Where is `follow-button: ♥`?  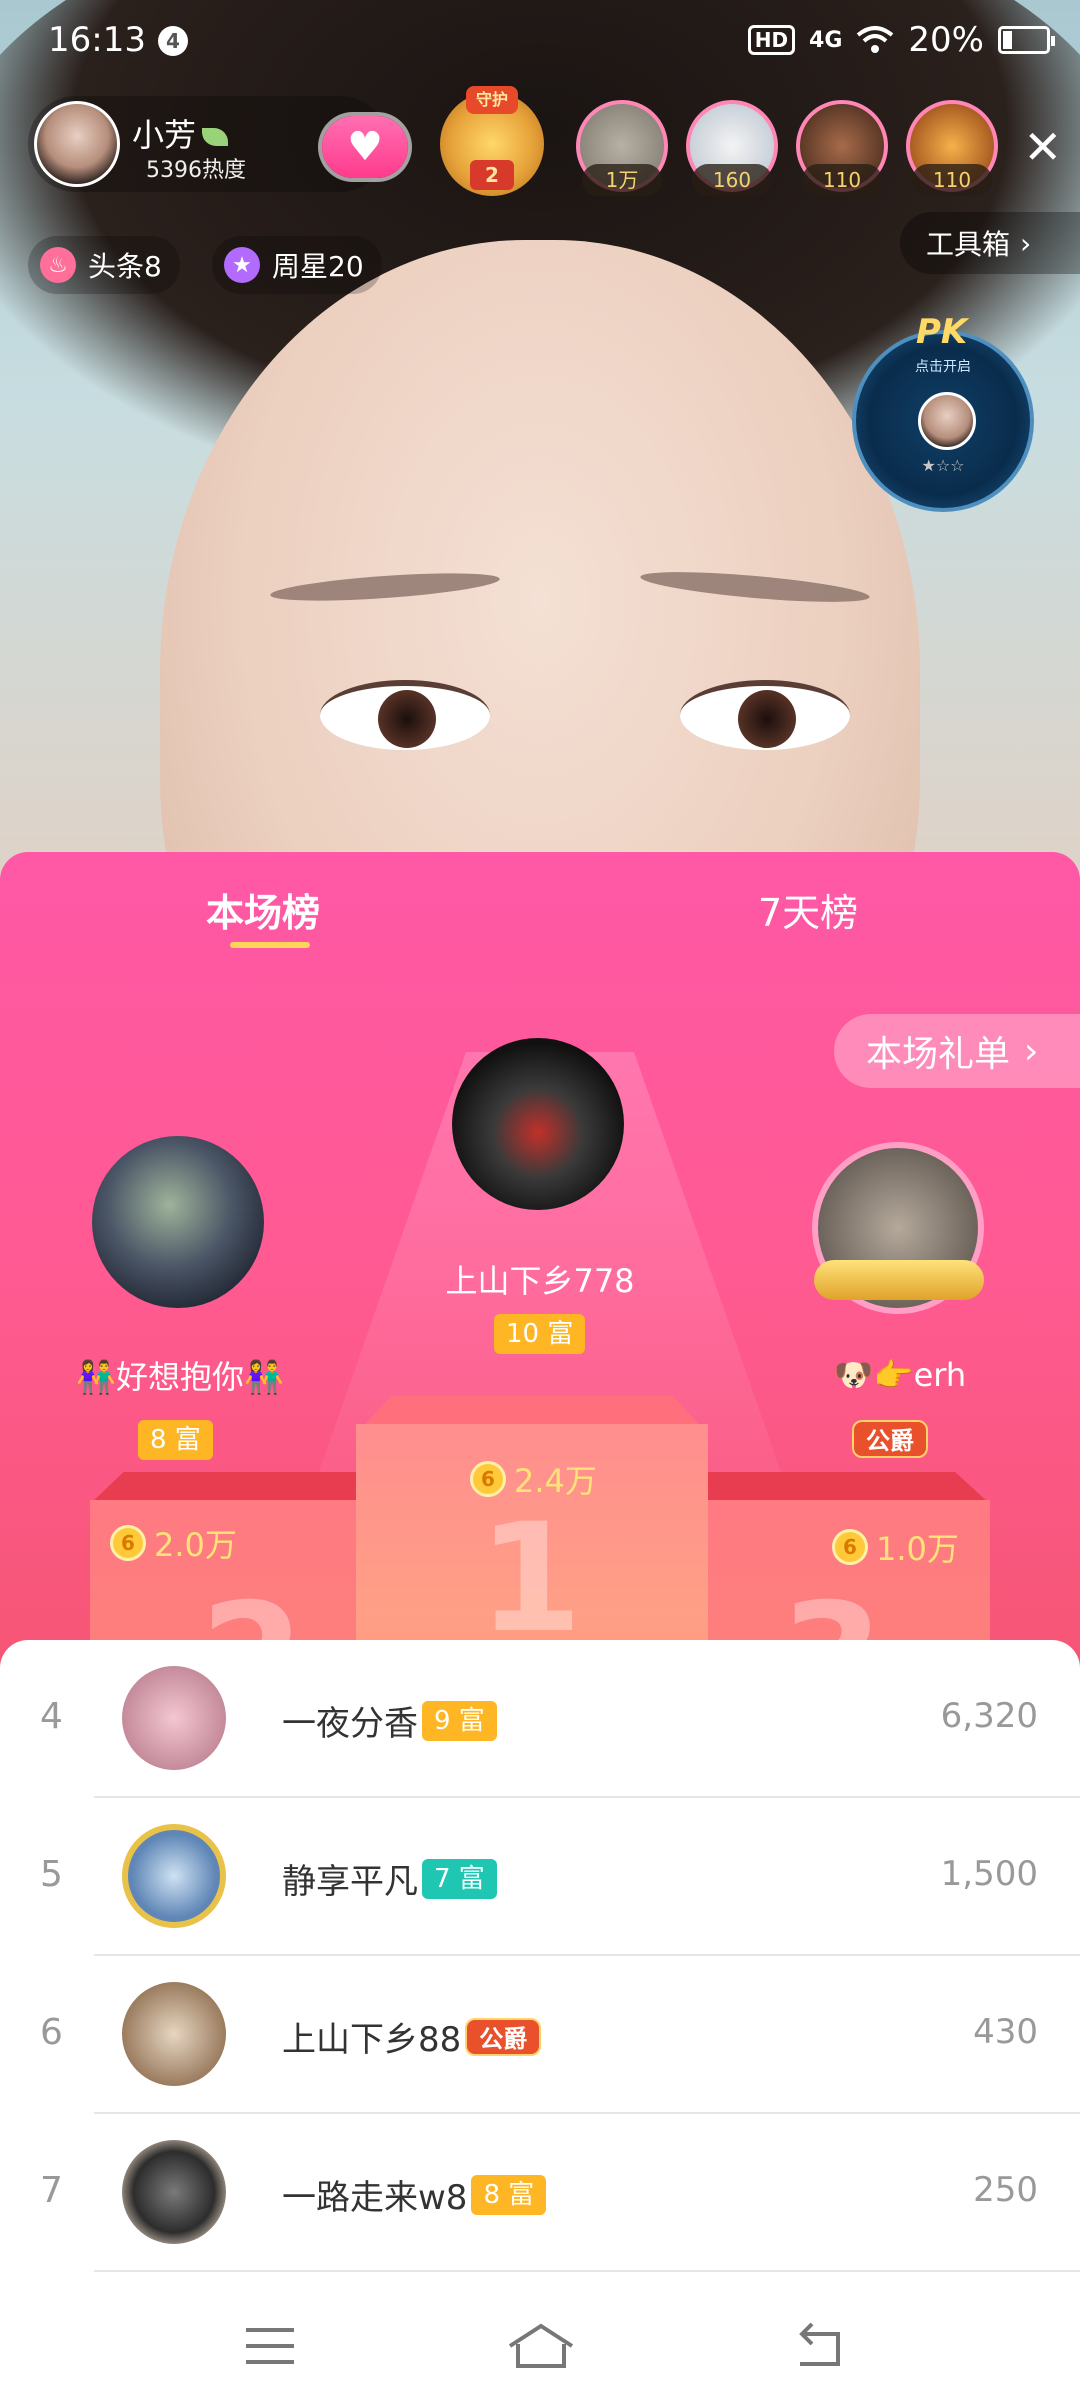 follow-button: ♥ is located at coordinates (365, 147).